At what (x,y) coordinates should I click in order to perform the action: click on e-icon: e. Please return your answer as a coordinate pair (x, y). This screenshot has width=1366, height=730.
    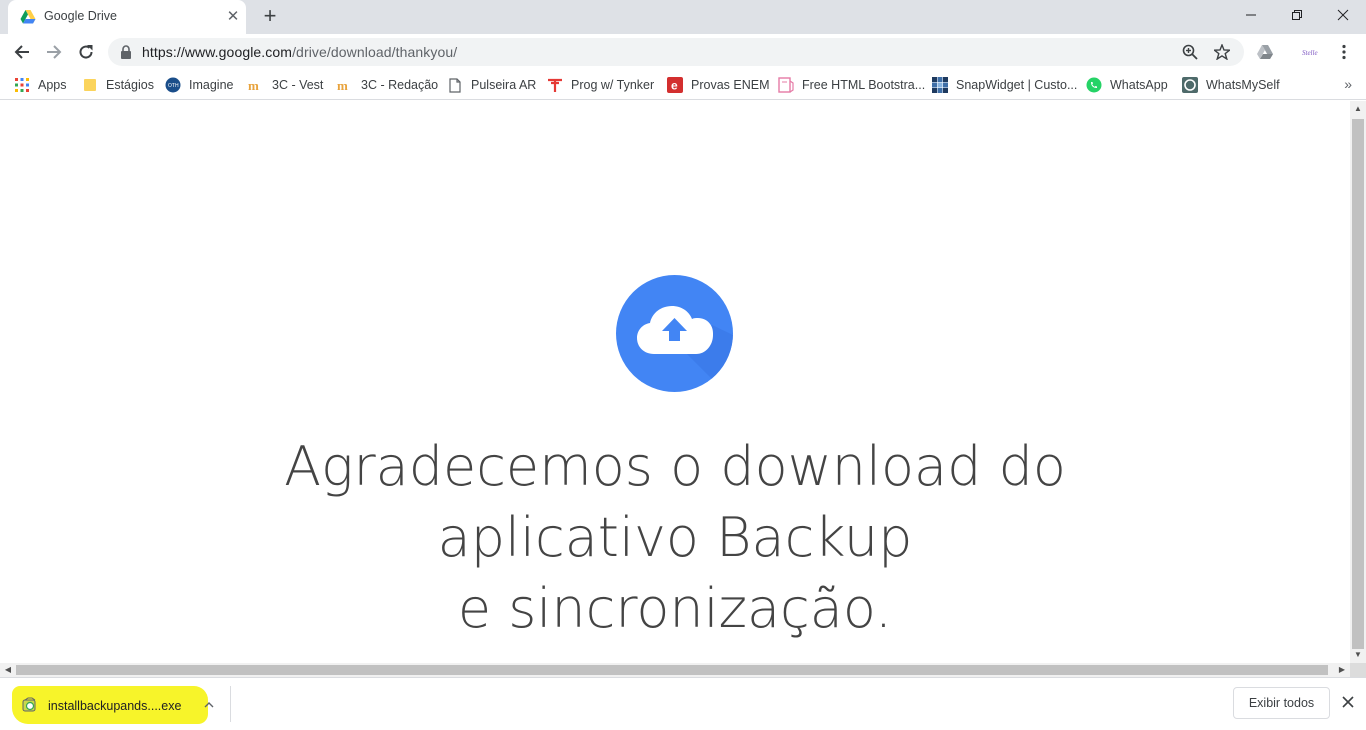
    Looking at the image, I should click on (675, 85).